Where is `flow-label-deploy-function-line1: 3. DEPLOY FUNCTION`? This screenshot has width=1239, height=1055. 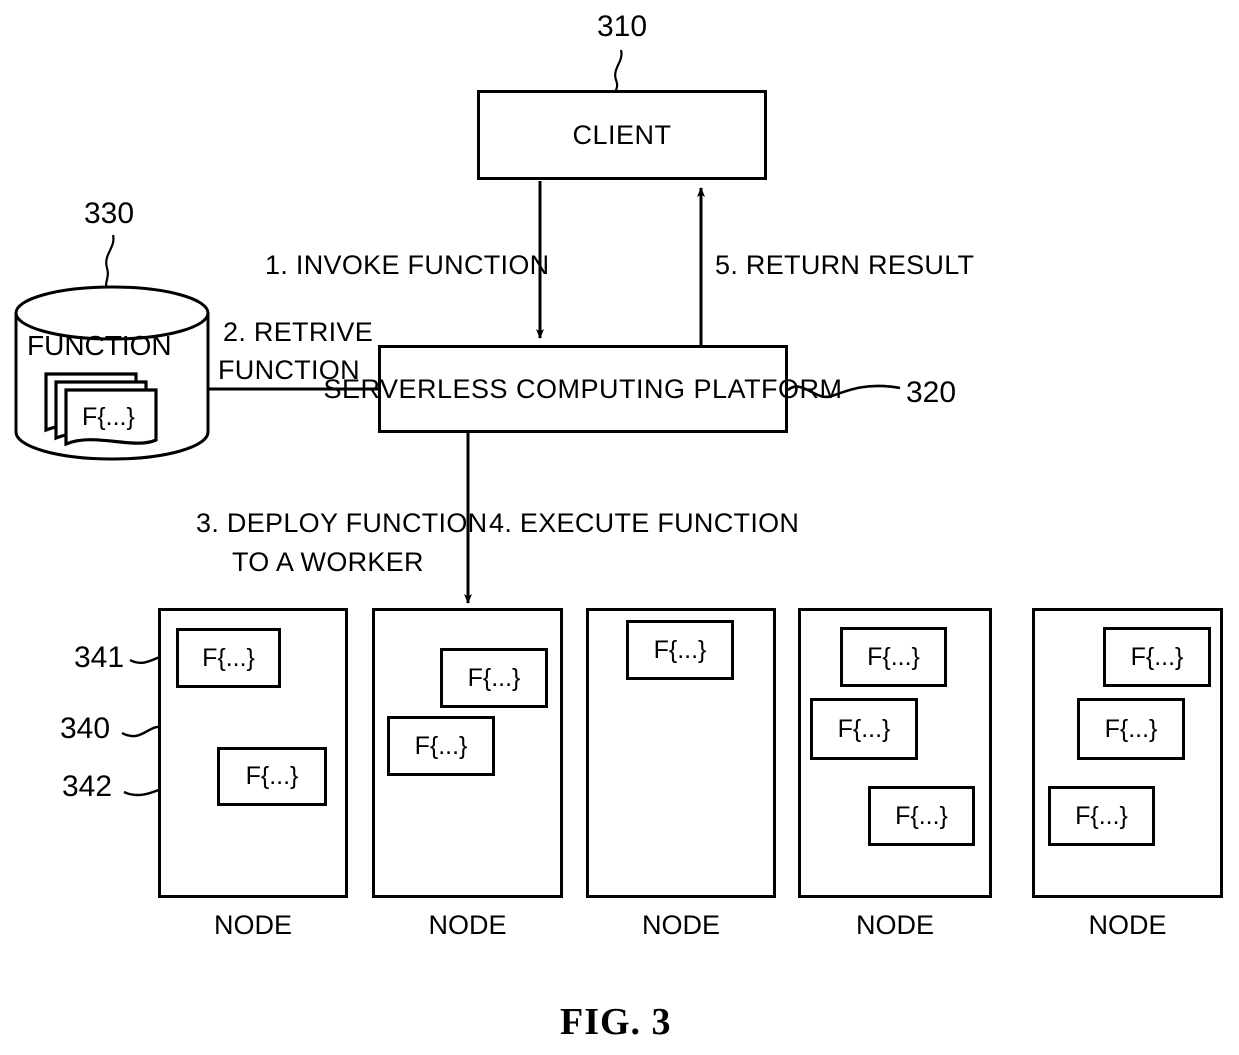 flow-label-deploy-function-line1: 3. DEPLOY FUNCTION is located at coordinates (342, 523).